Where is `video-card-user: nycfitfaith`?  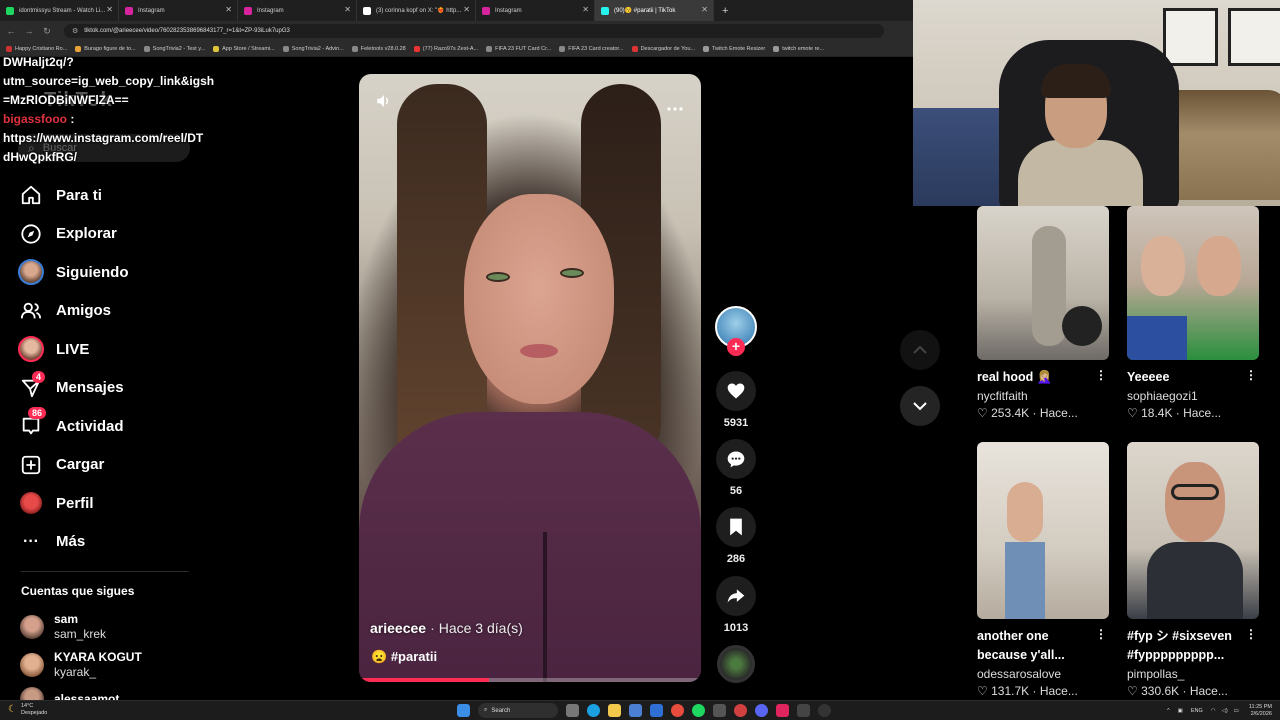 video-card-user: nycfitfaith is located at coordinates (1043, 396).